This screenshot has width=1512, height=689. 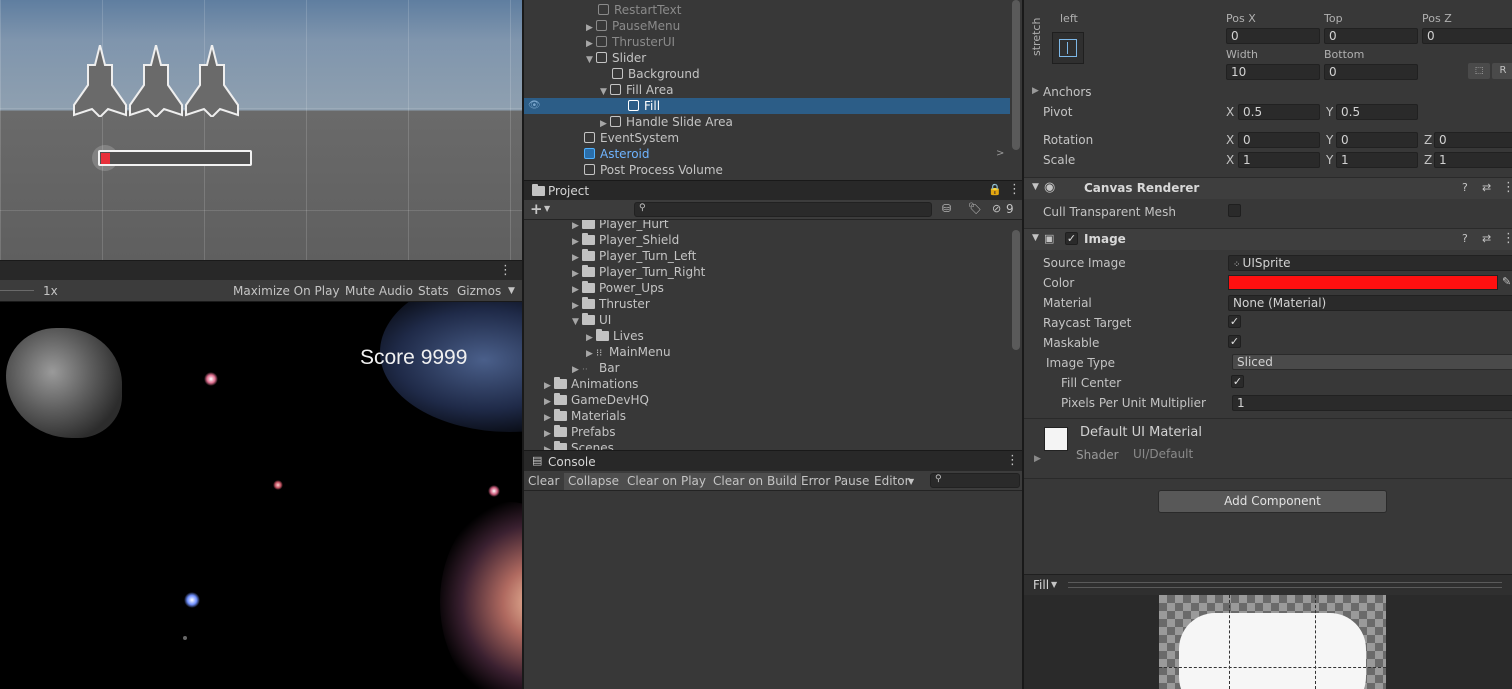 I want to click on preview-dropdown-icon: ▼, so click(x=1054, y=584).